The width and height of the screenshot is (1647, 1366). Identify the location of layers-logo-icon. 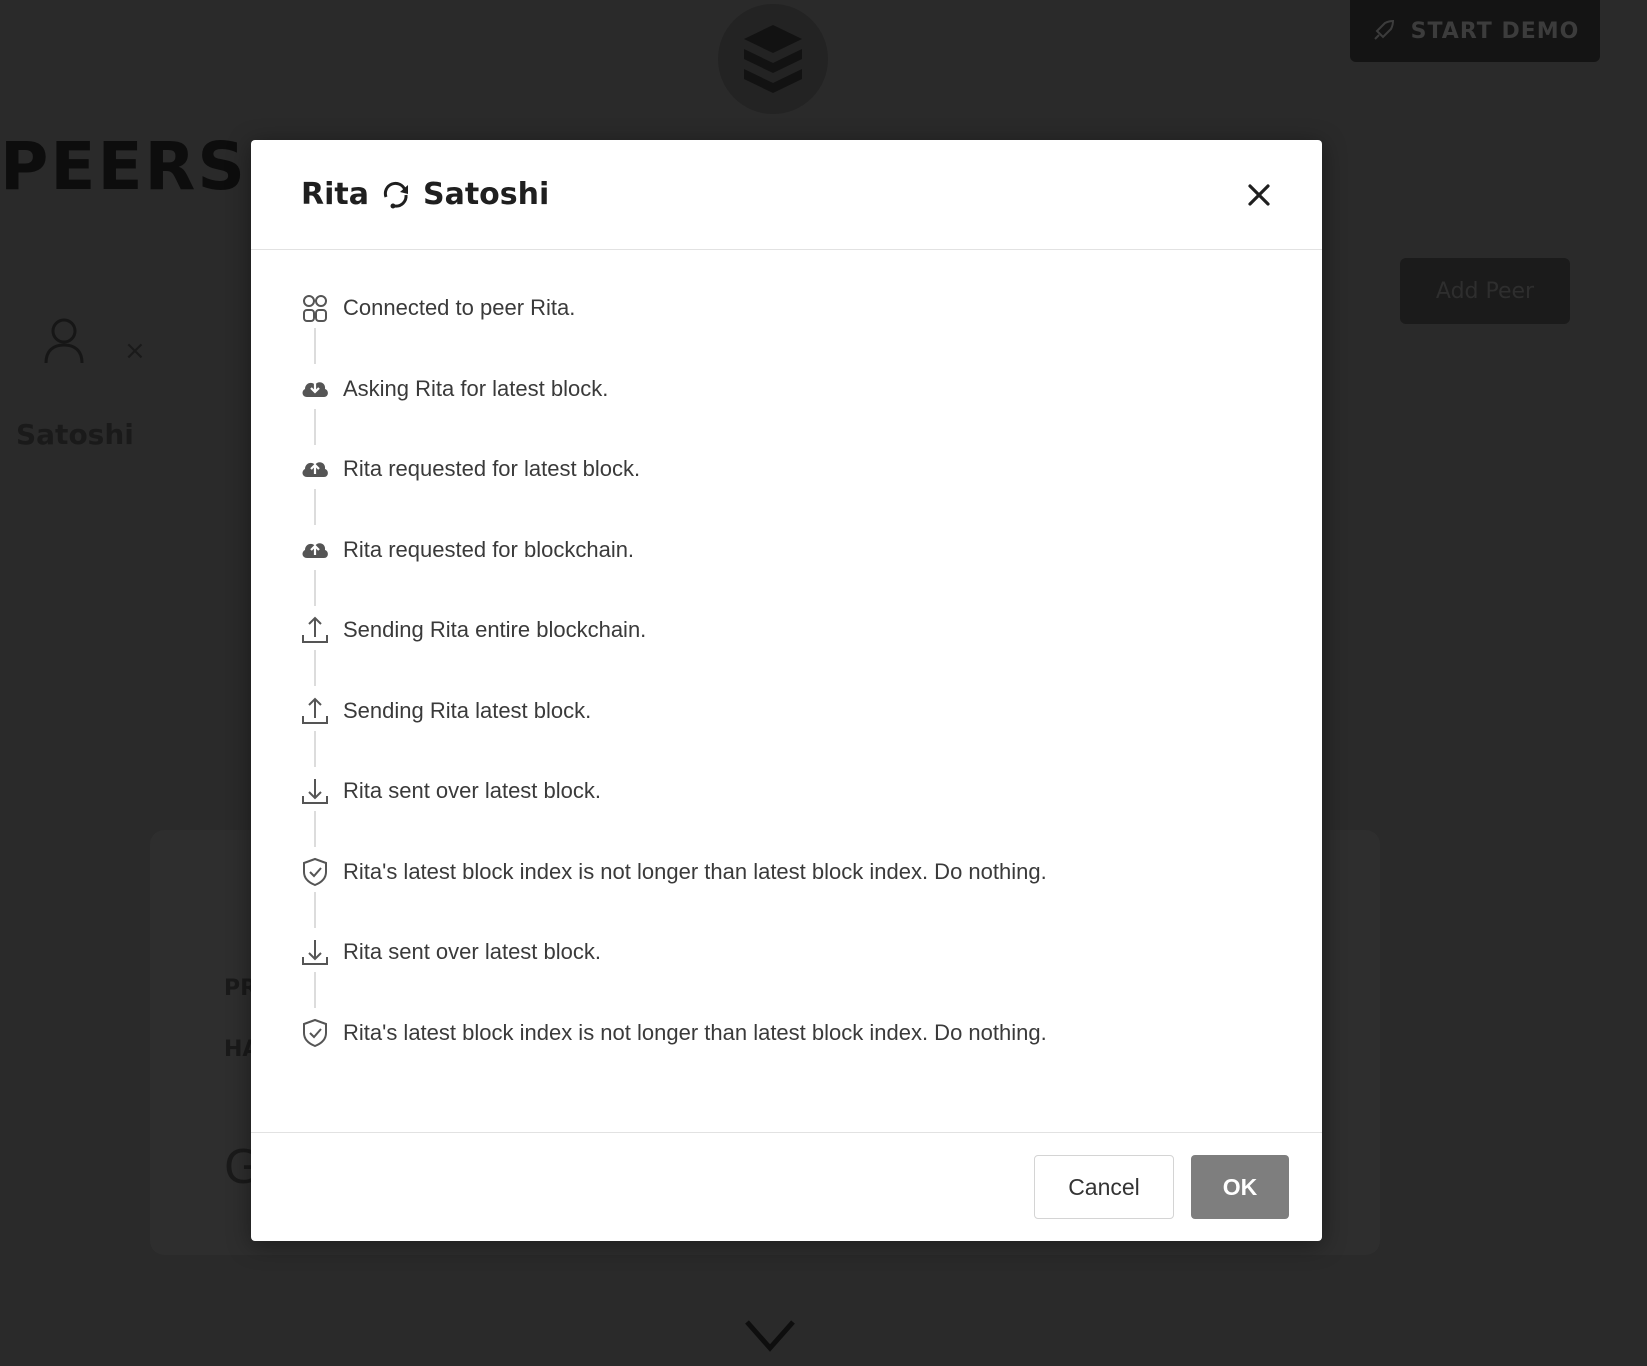
(773, 59).